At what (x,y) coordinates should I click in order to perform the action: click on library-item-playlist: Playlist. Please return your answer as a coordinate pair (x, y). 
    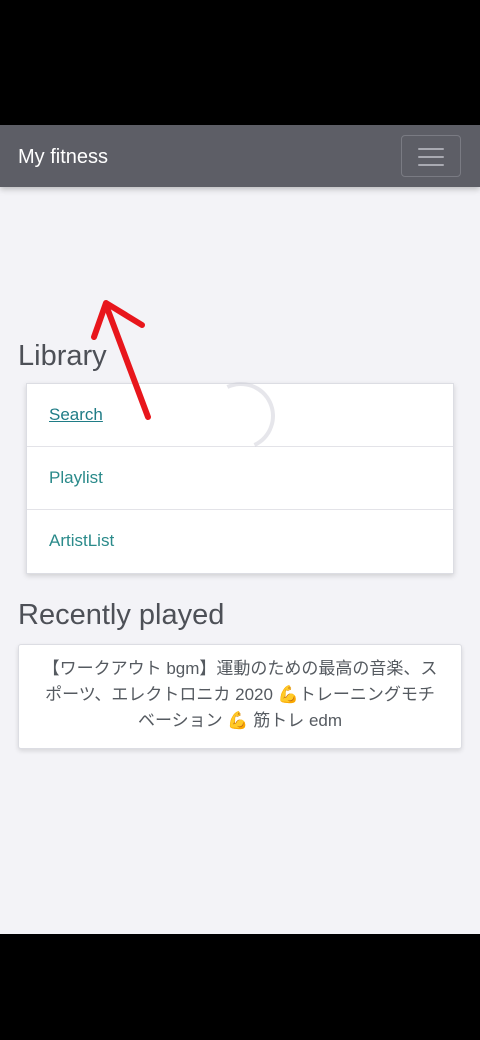
    Looking at the image, I should click on (240, 478).